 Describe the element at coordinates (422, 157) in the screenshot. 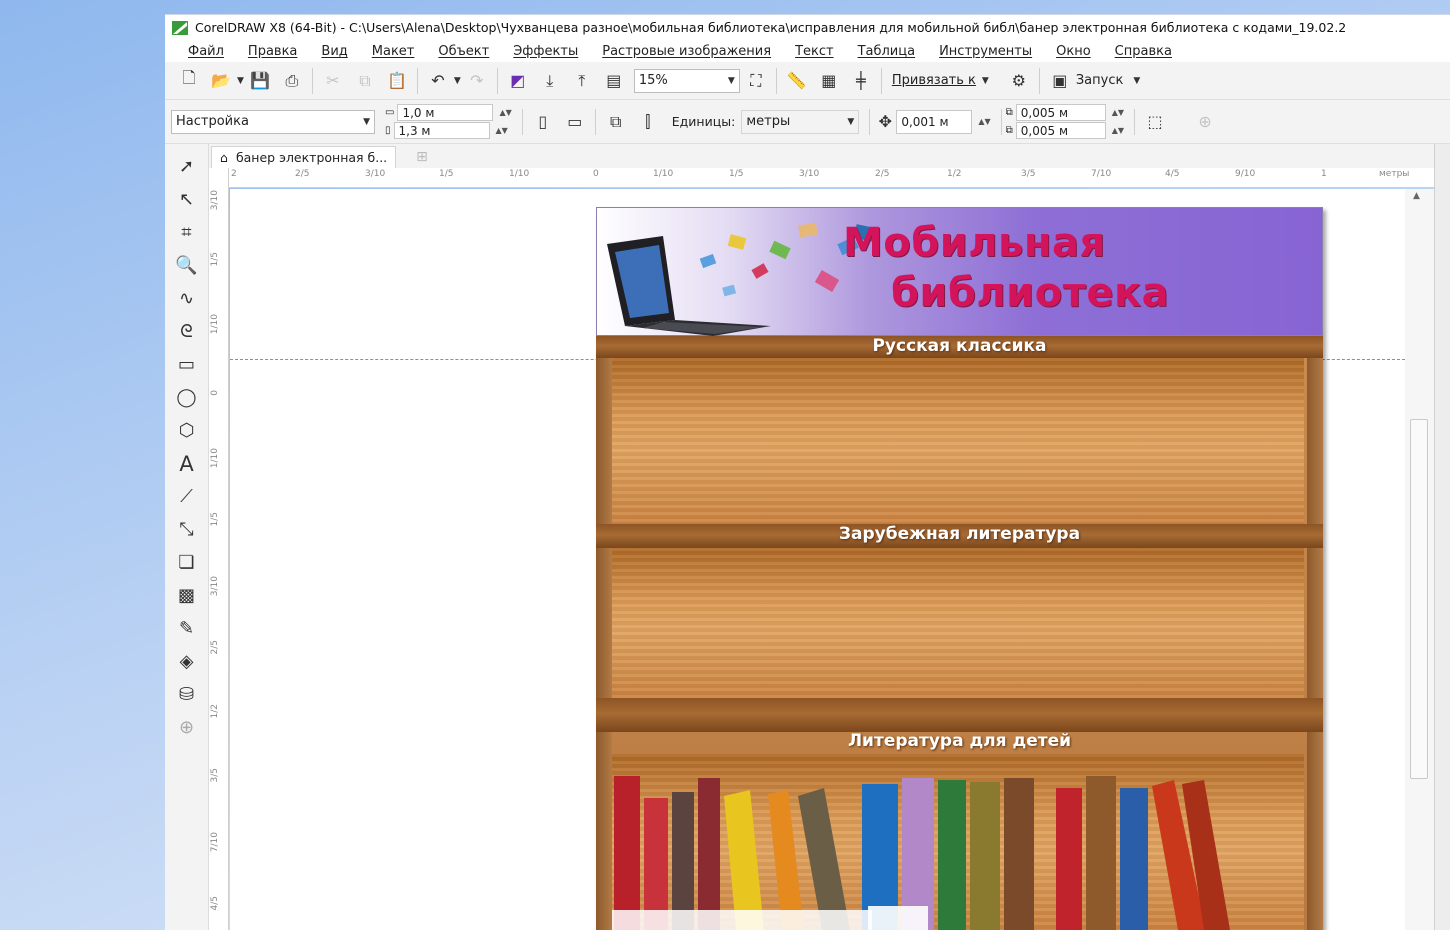

I see `new-tab-icon: ⊞` at that location.